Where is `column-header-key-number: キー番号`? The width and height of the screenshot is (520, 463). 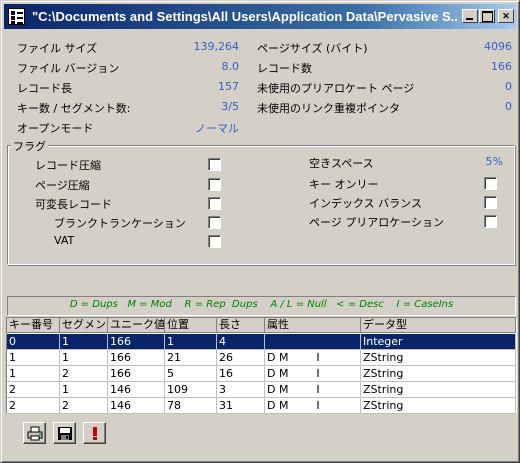 column-header-key-number: キー番号 is located at coordinates (33, 325).